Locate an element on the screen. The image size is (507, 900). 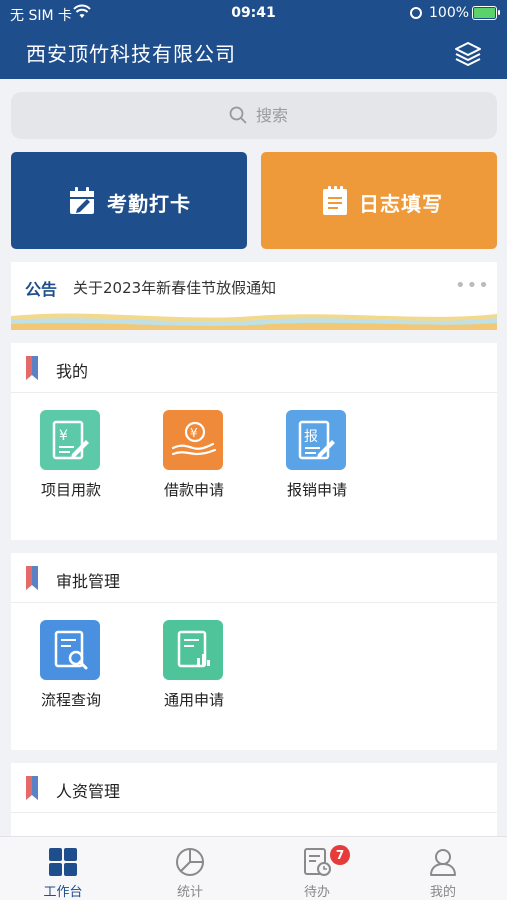
tab-me: 我的 is located at coordinates (443, 868).